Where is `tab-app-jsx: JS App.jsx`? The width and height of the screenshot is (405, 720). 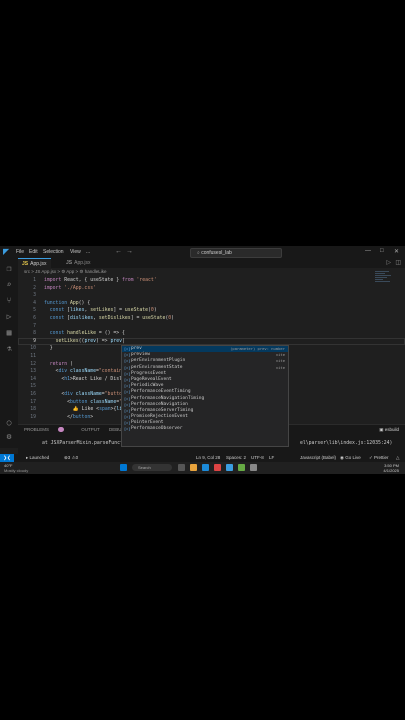 tab-app-jsx: JS App.jsx is located at coordinates (34, 263).